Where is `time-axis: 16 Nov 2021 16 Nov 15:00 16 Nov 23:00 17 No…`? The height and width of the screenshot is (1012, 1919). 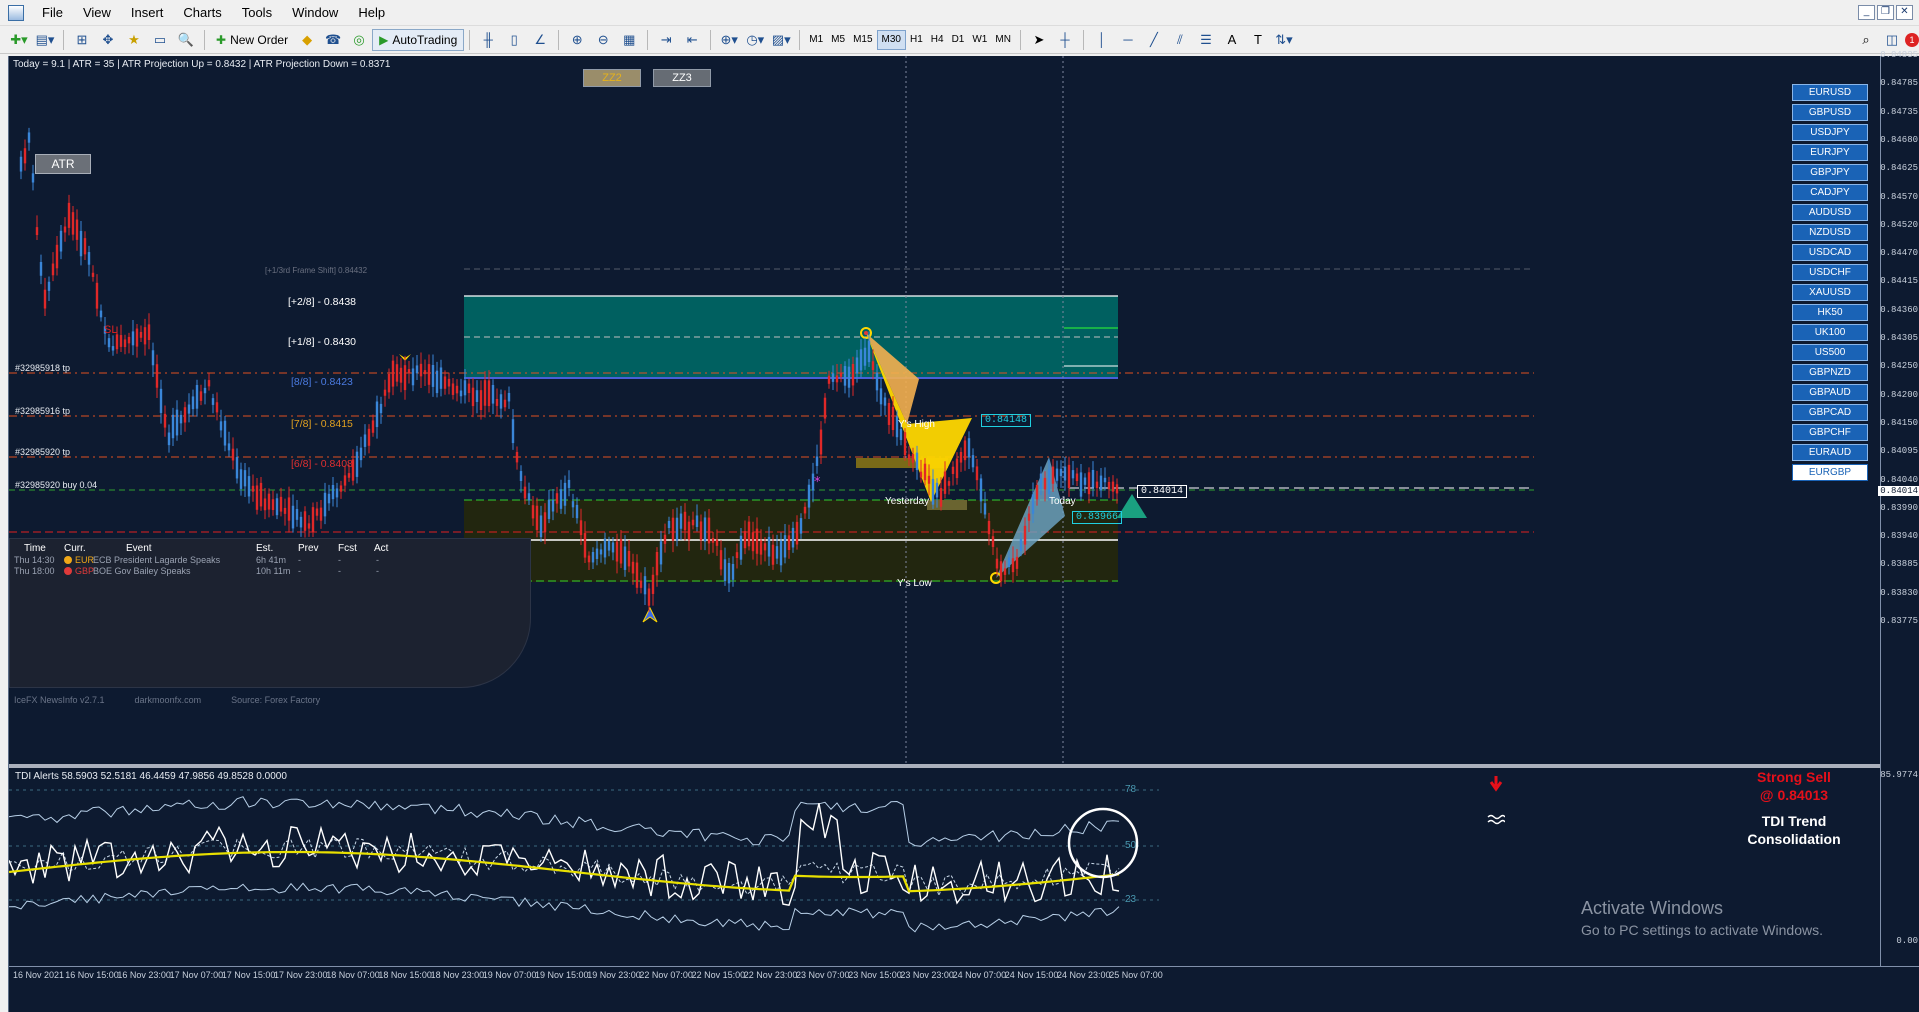
time-axis: 16 Nov 2021 16 Nov 15:00 16 Nov 23:00 17 No… is located at coordinates (964, 976).